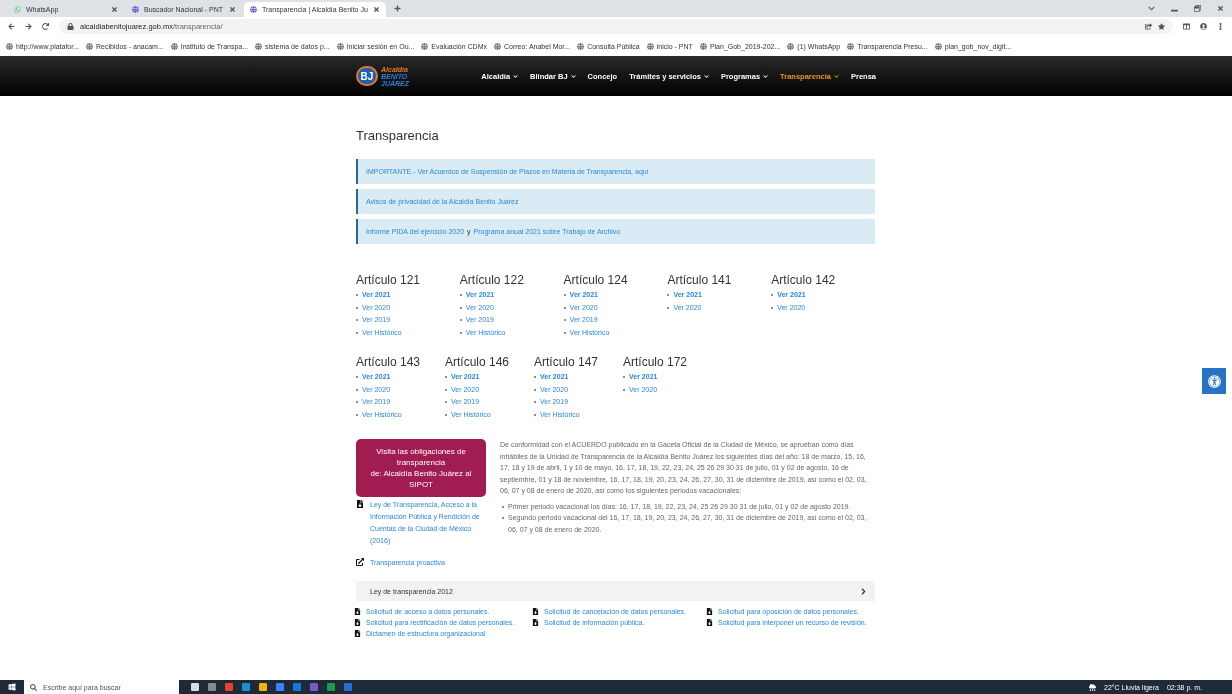  What do you see at coordinates (70, 26) in the screenshot?
I see `lock-icon` at bounding box center [70, 26].